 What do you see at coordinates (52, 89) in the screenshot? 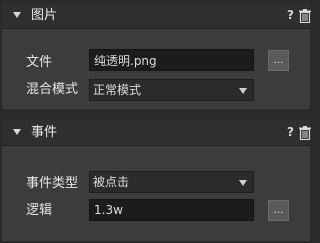
I see `blend-mode-label: 混合模式` at bounding box center [52, 89].